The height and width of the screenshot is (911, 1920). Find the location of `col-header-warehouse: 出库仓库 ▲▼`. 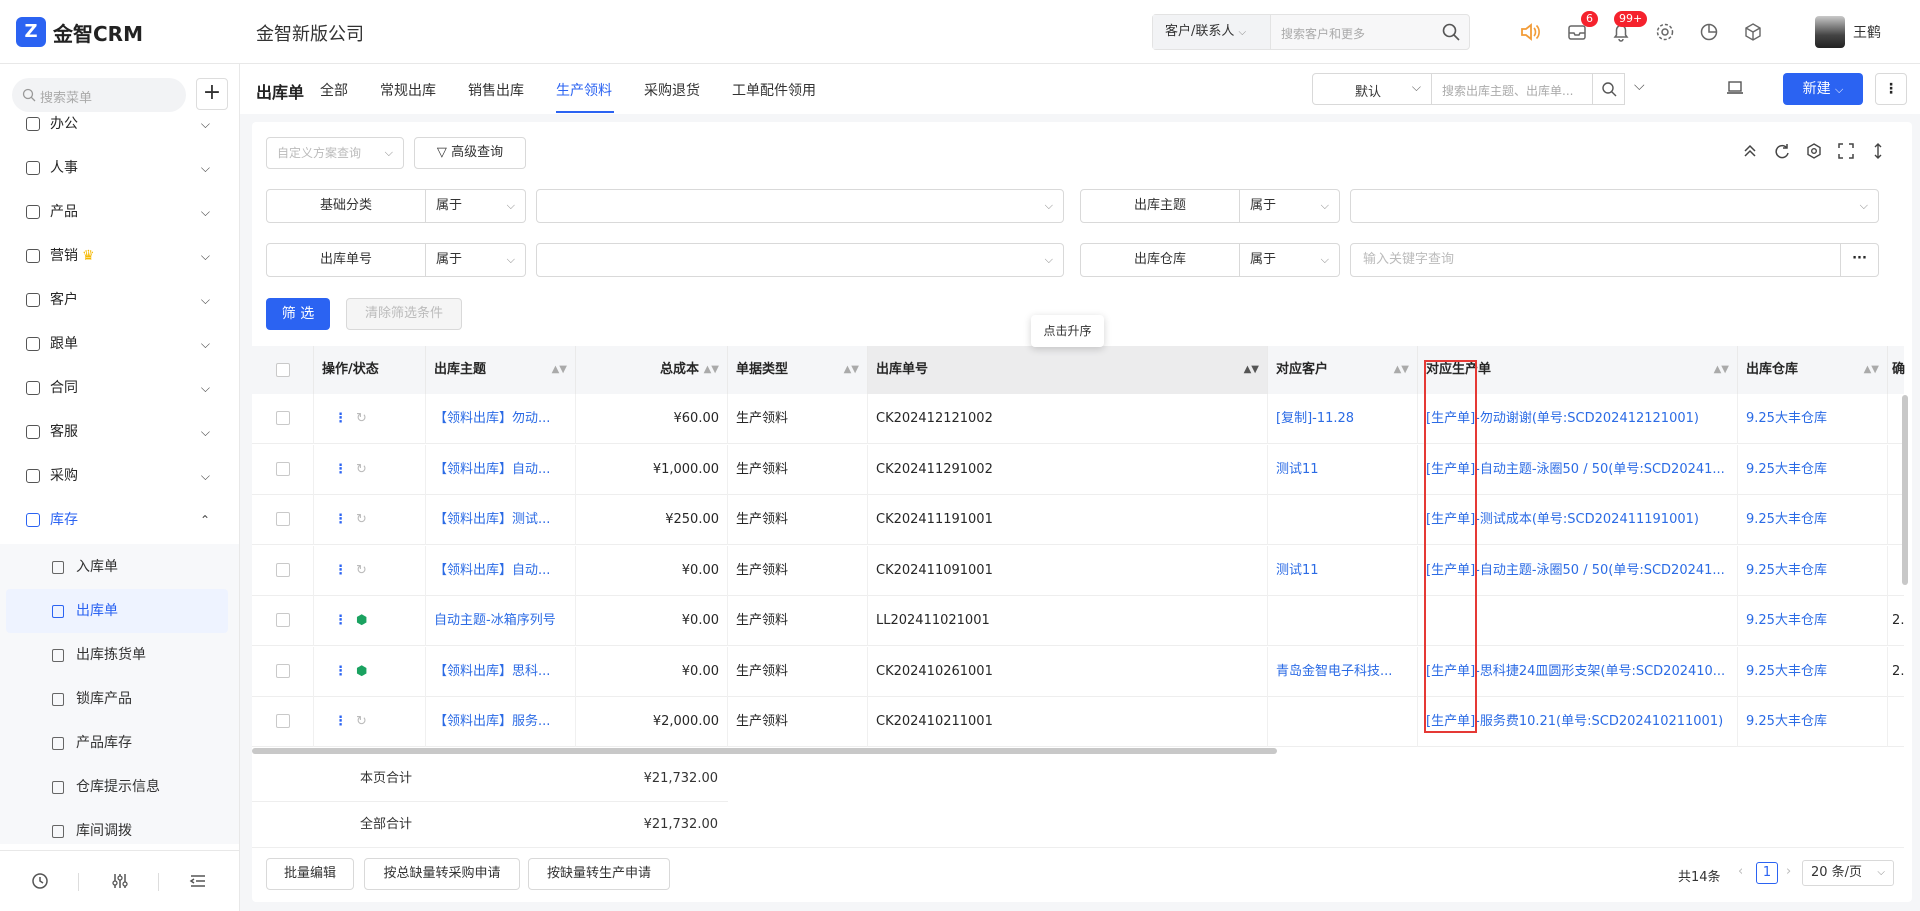

col-header-warehouse: 出库仓库 ▲▼ is located at coordinates (1813, 370).